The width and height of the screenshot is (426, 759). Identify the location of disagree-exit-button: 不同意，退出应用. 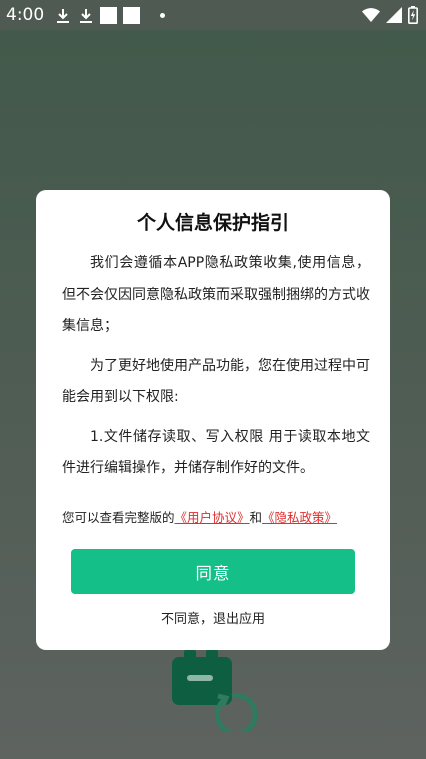
(213, 617).